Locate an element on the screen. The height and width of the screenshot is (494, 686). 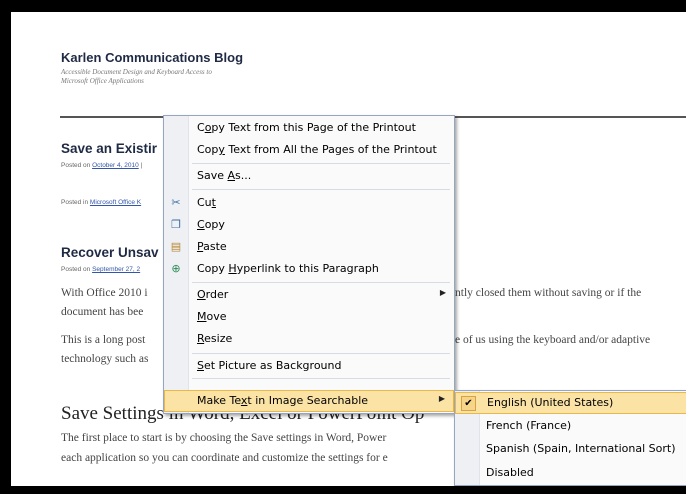
menu-label: Order is located at coordinates (213, 294).